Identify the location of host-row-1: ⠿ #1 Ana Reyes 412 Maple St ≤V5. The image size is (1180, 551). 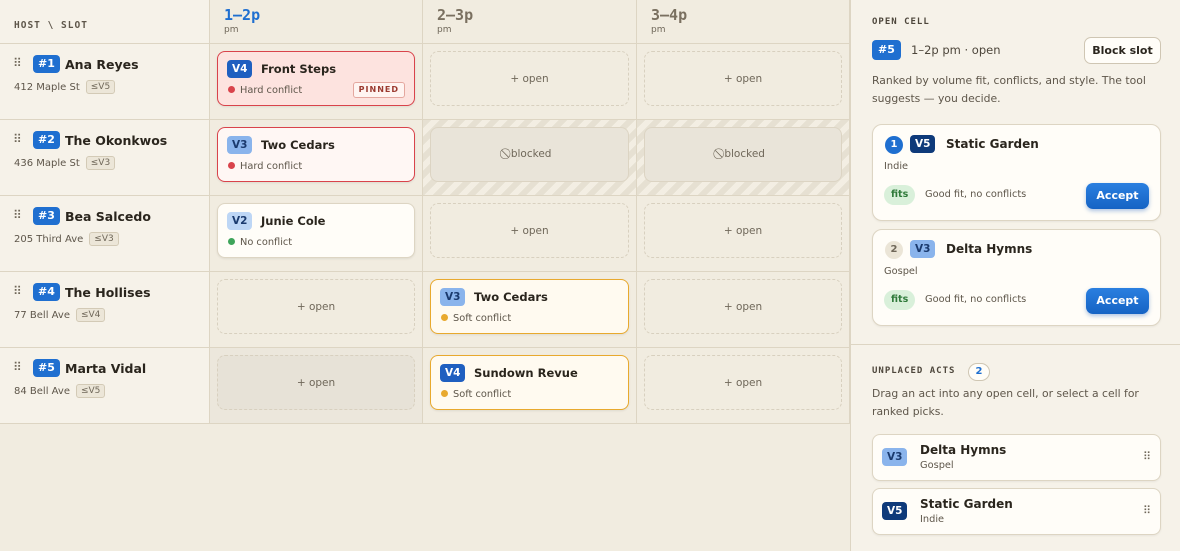
(105, 82).